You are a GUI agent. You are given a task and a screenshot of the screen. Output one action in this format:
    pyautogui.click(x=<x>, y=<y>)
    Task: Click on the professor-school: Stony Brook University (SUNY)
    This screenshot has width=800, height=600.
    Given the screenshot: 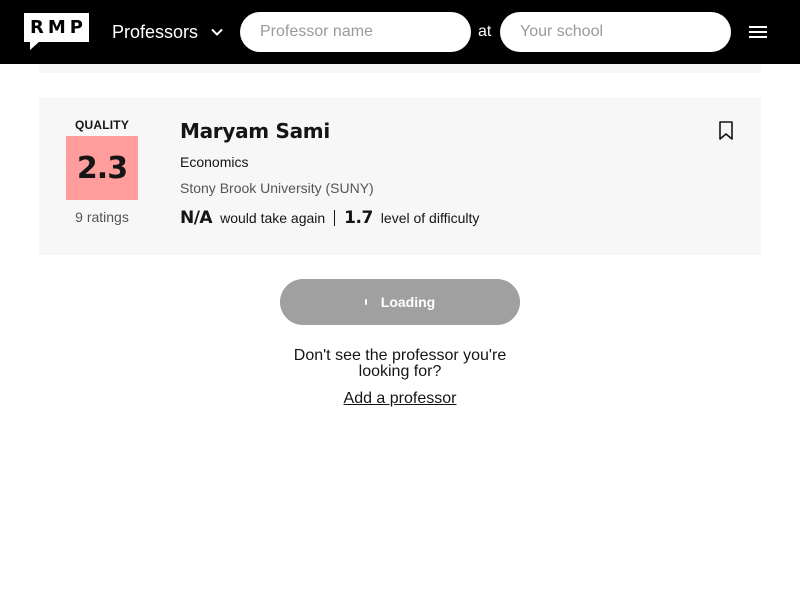 What is the action you would take?
    pyautogui.click(x=277, y=188)
    